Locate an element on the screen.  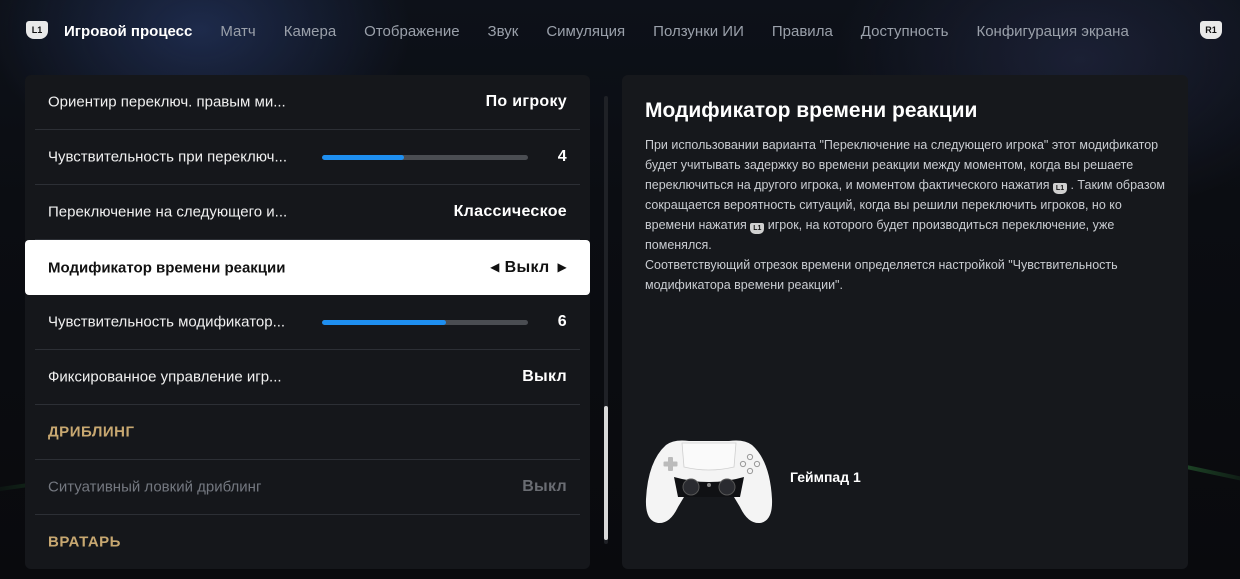
gamepad-icon is located at coordinates (709, 482).